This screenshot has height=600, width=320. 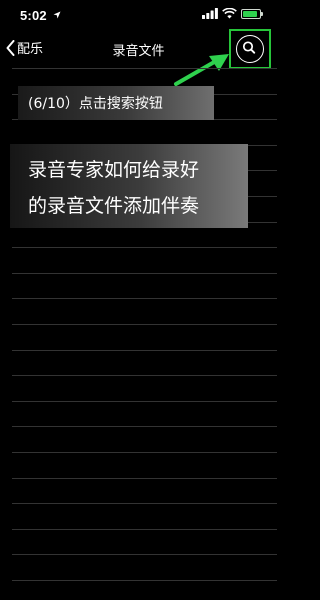 What do you see at coordinates (114, 170) in the screenshot?
I see `headline-line-1: 录音专家如何给录好` at bounding box center [114, 170].